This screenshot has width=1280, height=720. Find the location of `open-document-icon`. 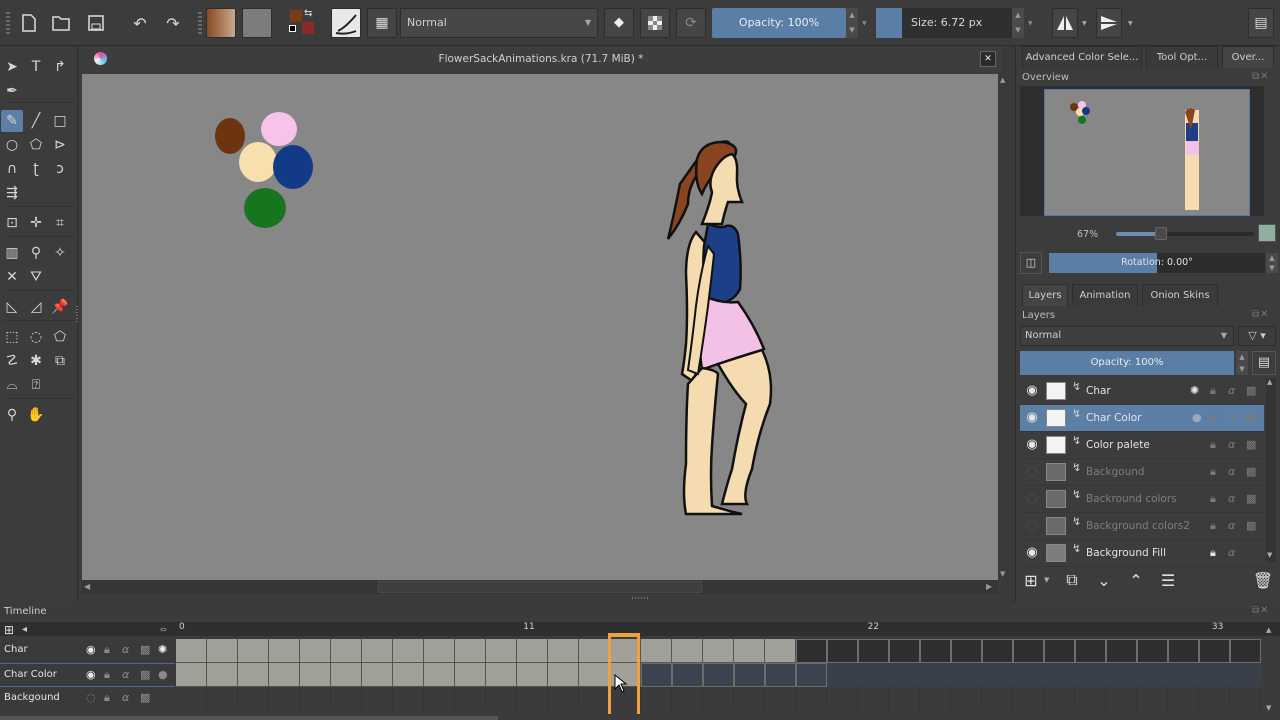

open-document-icon is located at coordinates (61, 23).